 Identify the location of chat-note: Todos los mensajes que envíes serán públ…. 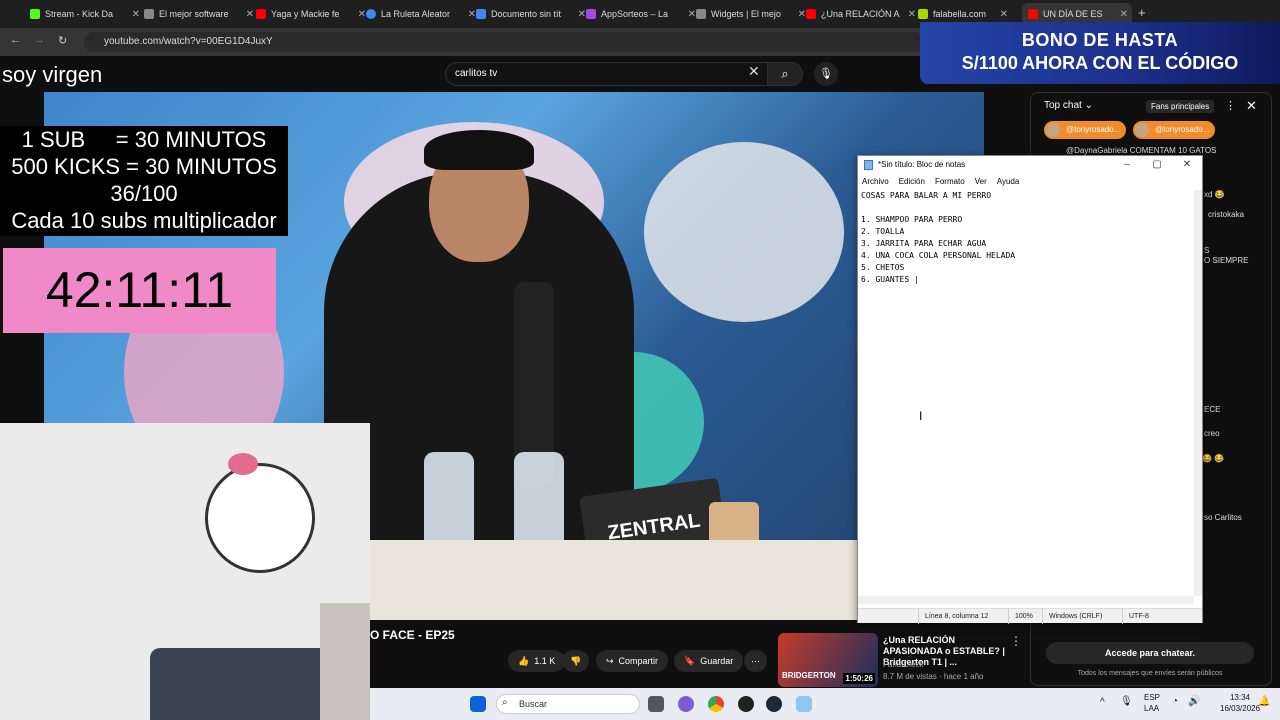
(1150, 673).